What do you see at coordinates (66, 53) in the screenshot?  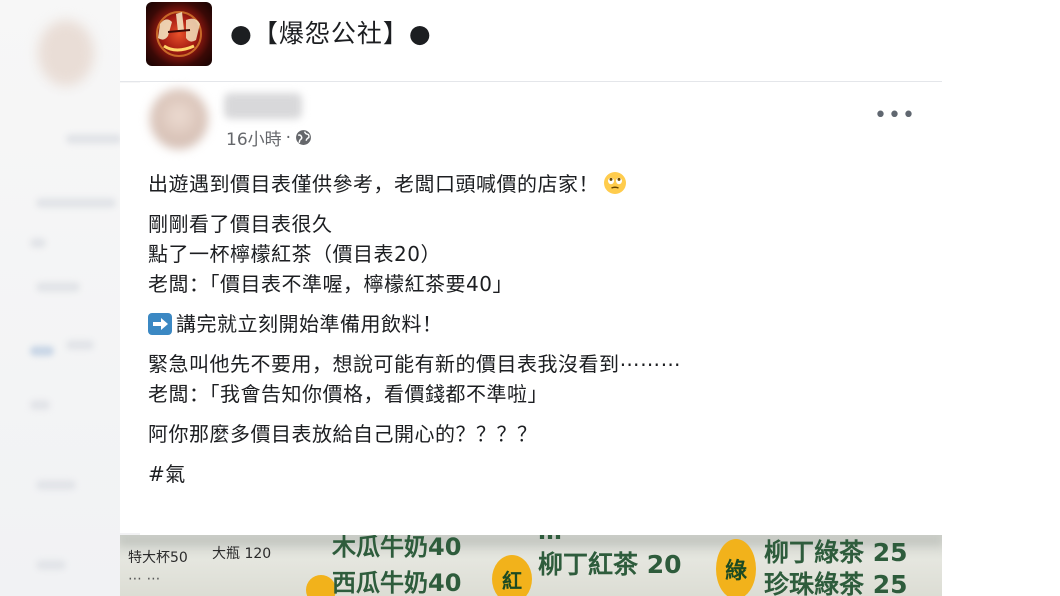 I see `blurred-avatar` at bounding box center [66, 53].